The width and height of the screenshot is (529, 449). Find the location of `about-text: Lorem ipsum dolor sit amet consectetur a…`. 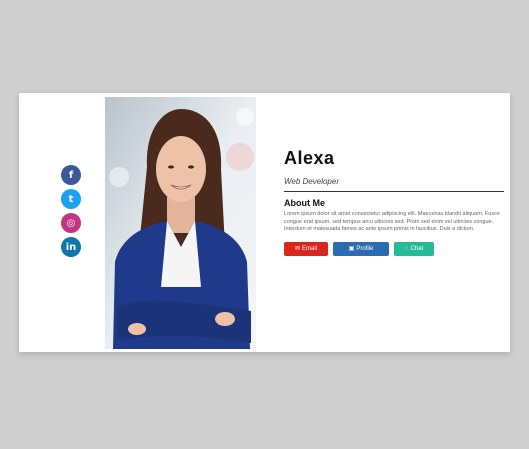

about-text: Lorem ipsum dolor sit amet consectetur a… is located at coordinates (392, 221).